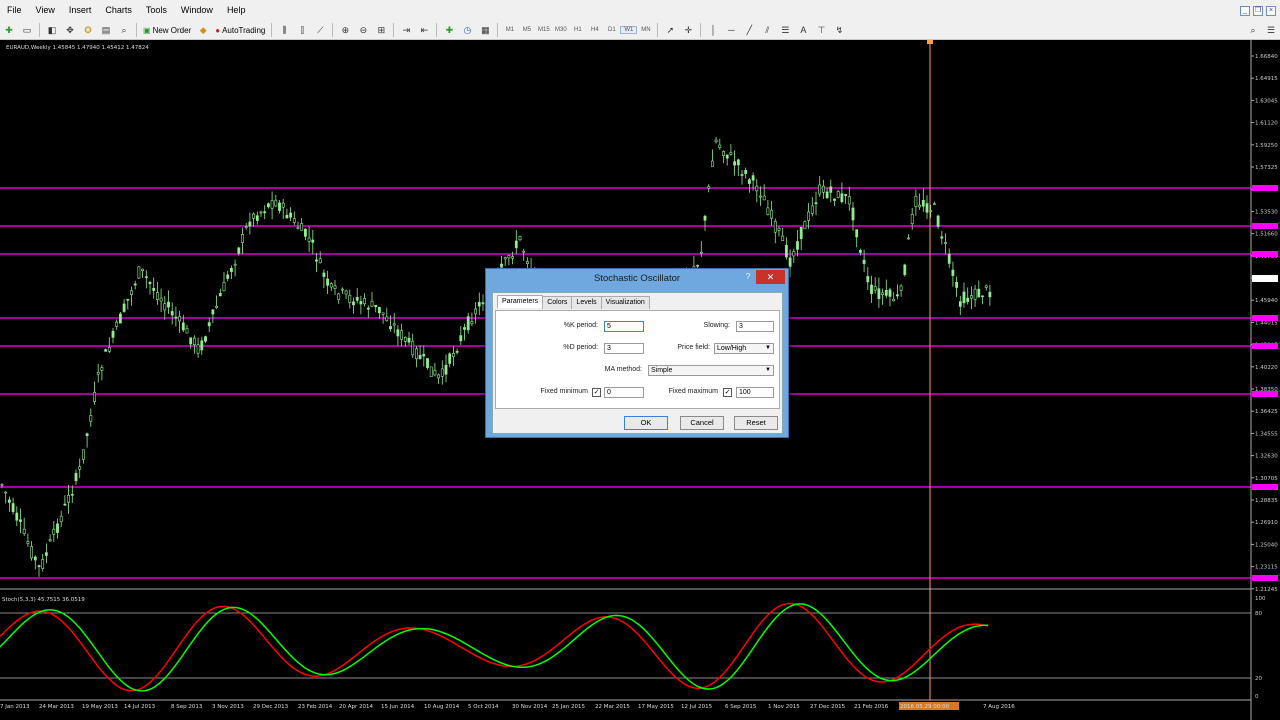 The height and width of the screenshot is (720, 1280). Describe the element at coordinates (45, 10) in the screenshot. I see `menu-view: View` at that location.